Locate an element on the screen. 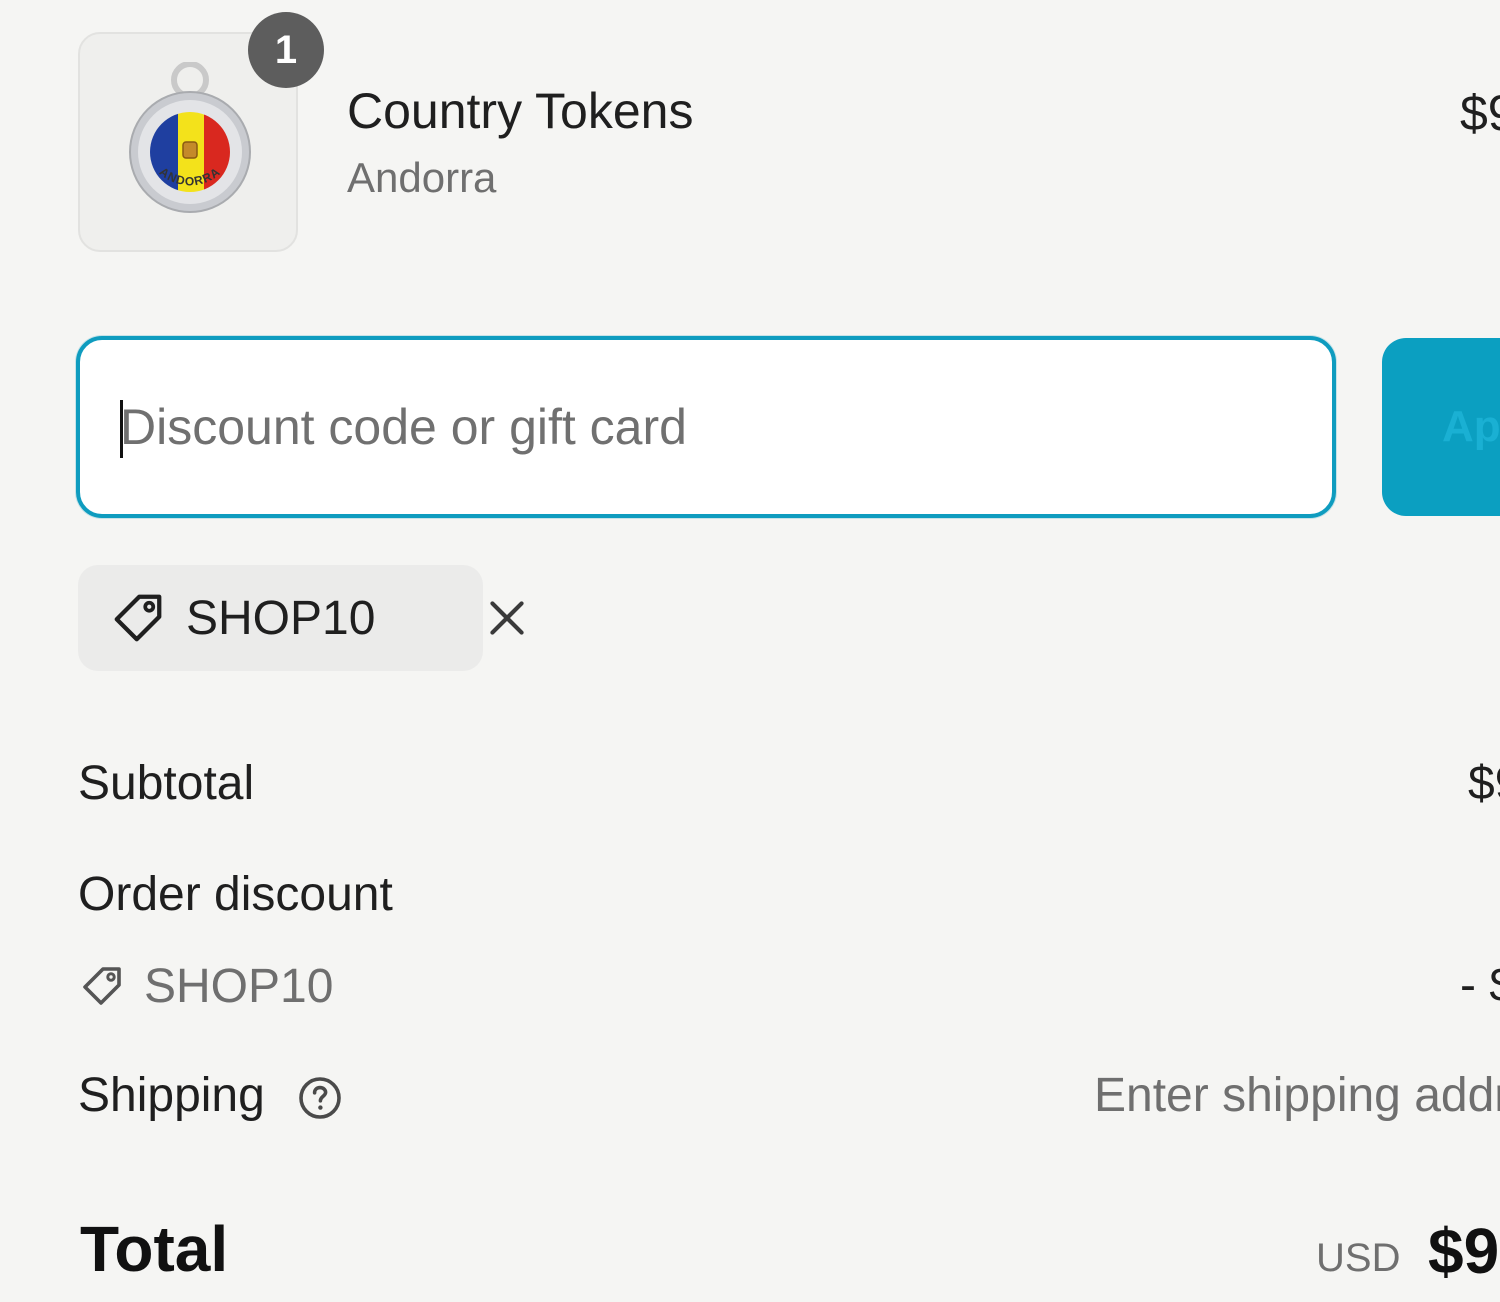 Image resolution: width=1500 pixels, height=1302 pixels. discount-field is located at coordinates (706, 427).